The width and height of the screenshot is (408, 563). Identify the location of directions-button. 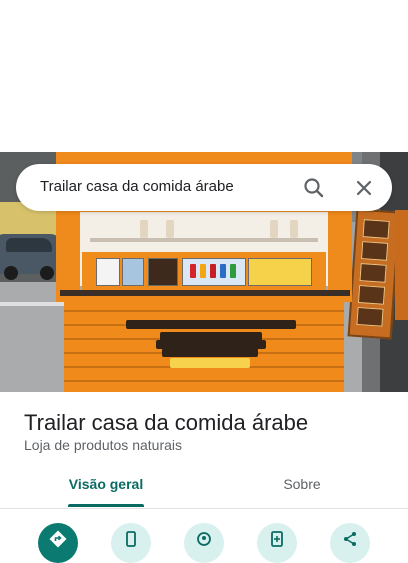
(58, 543).